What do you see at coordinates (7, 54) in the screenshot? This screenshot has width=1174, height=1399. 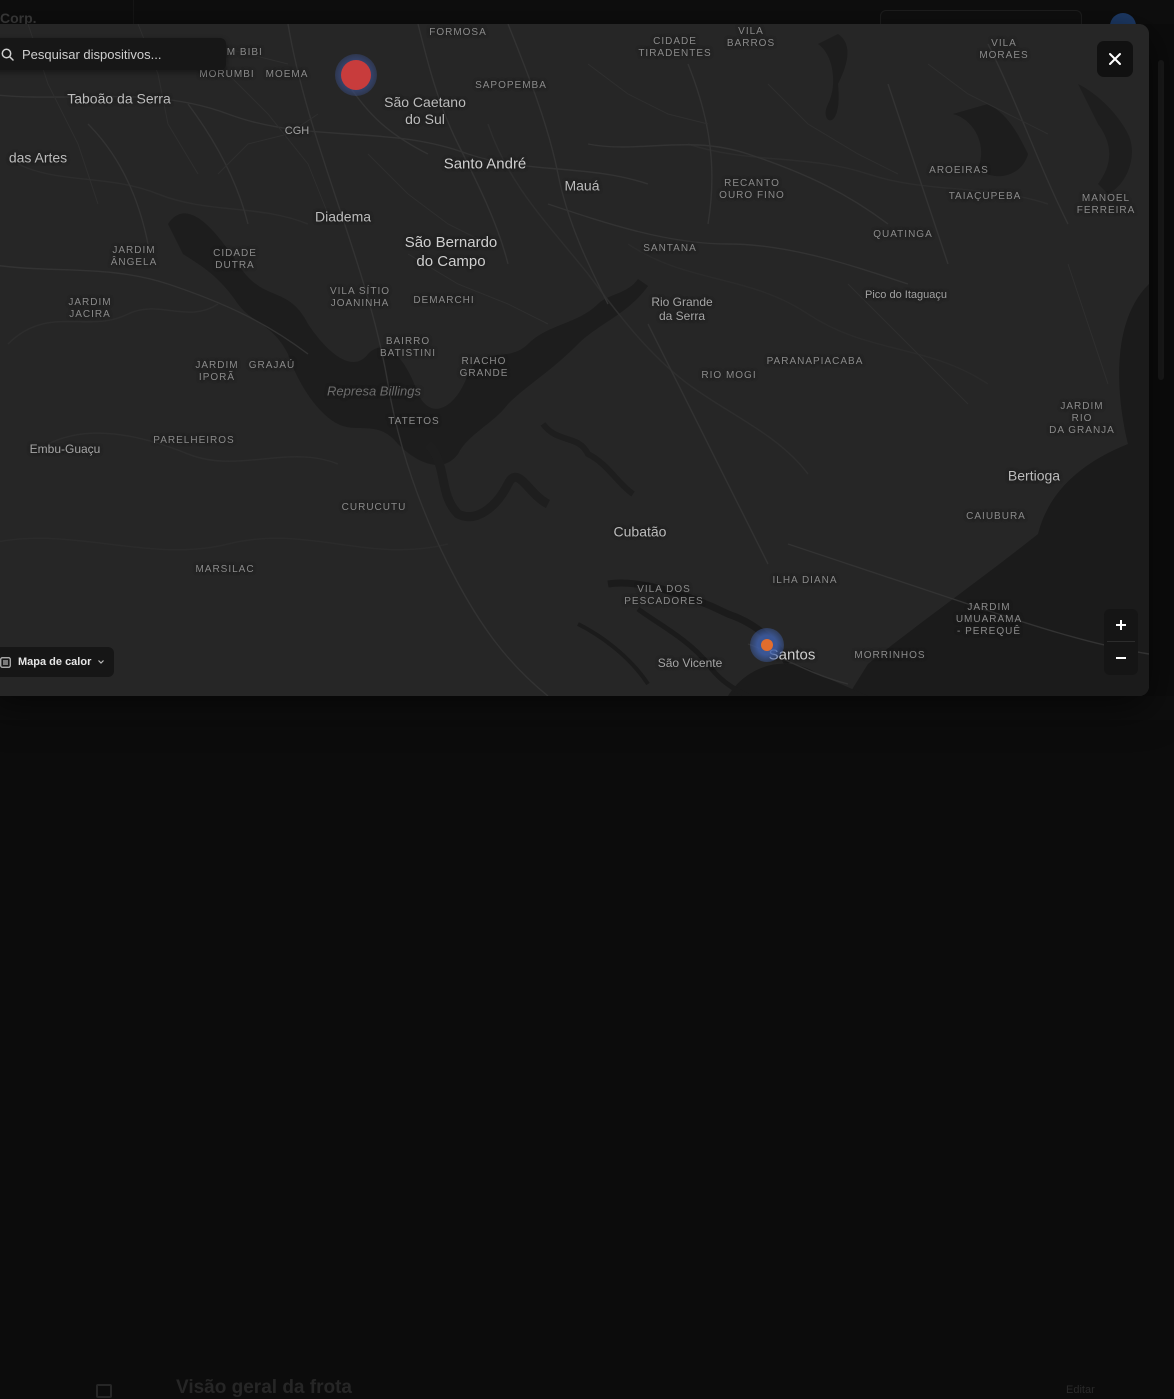 I see `search-icon` at bounding box center [7, 54].